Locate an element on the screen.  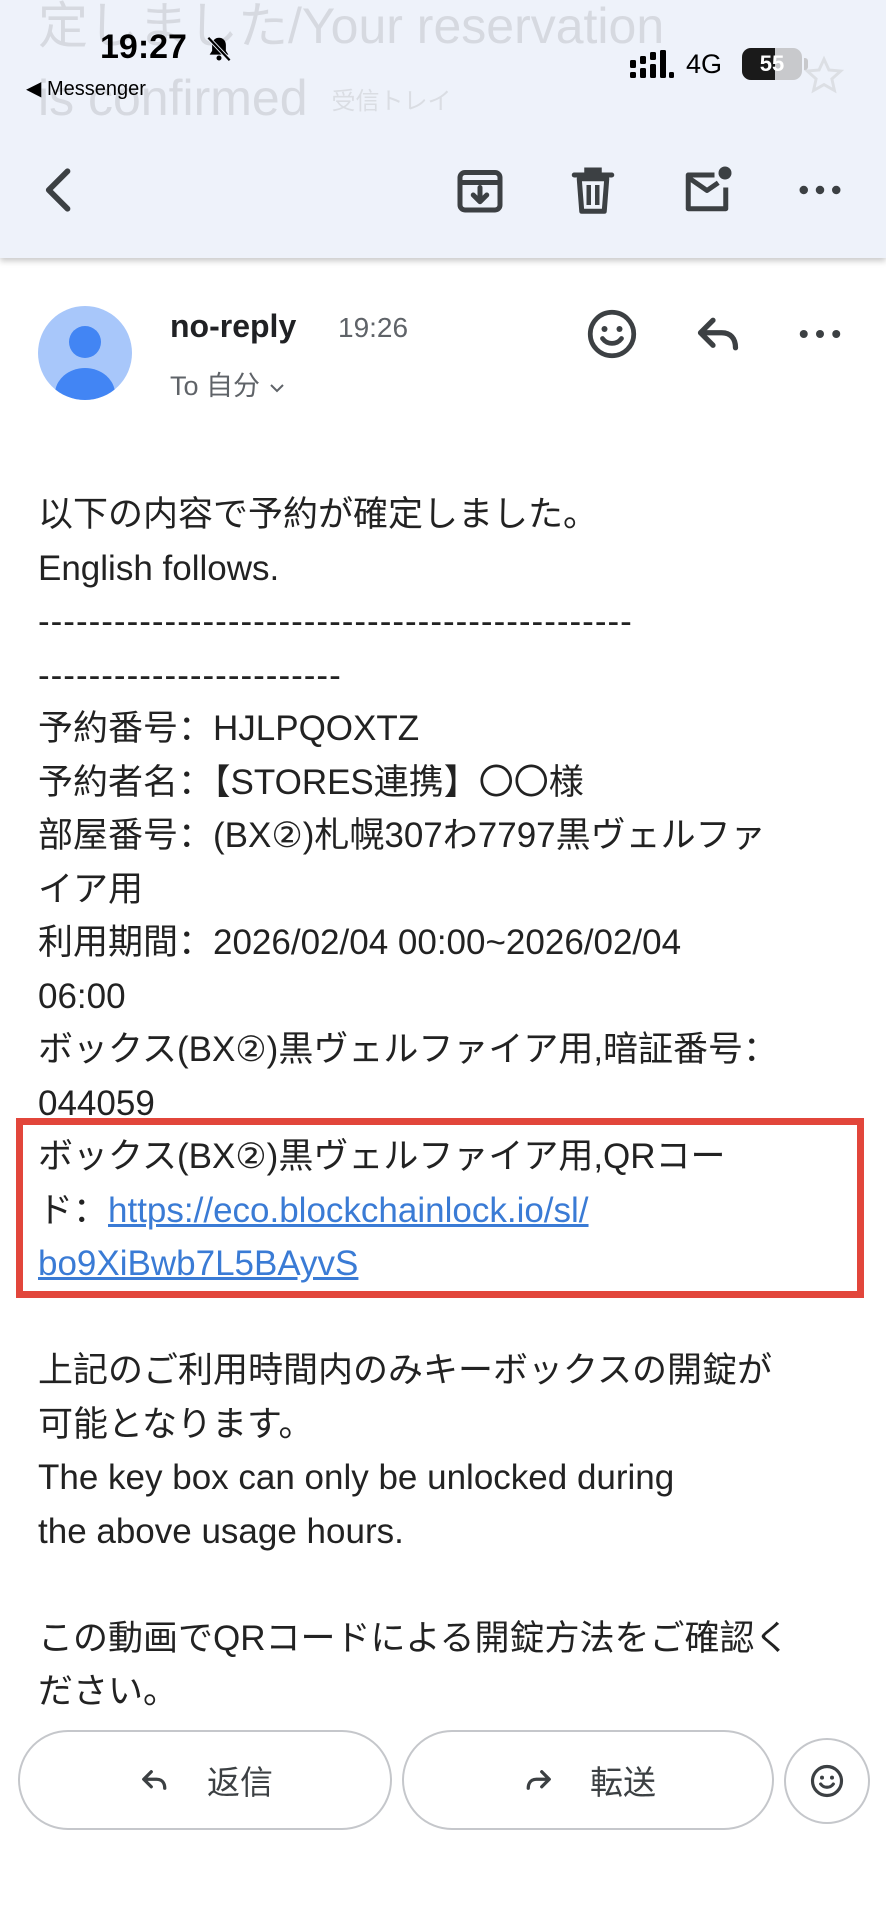
archive-icon is located at coordinates (480, 190).